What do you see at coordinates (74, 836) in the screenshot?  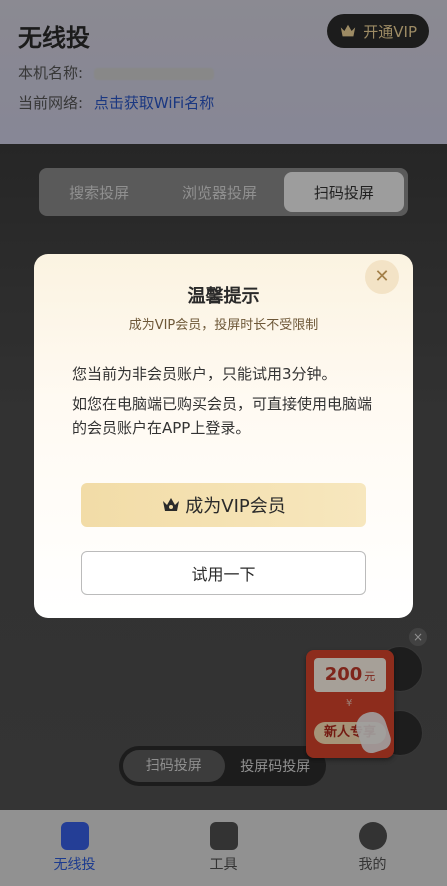 I see `cast-icon` at bounding box center [74, 836].